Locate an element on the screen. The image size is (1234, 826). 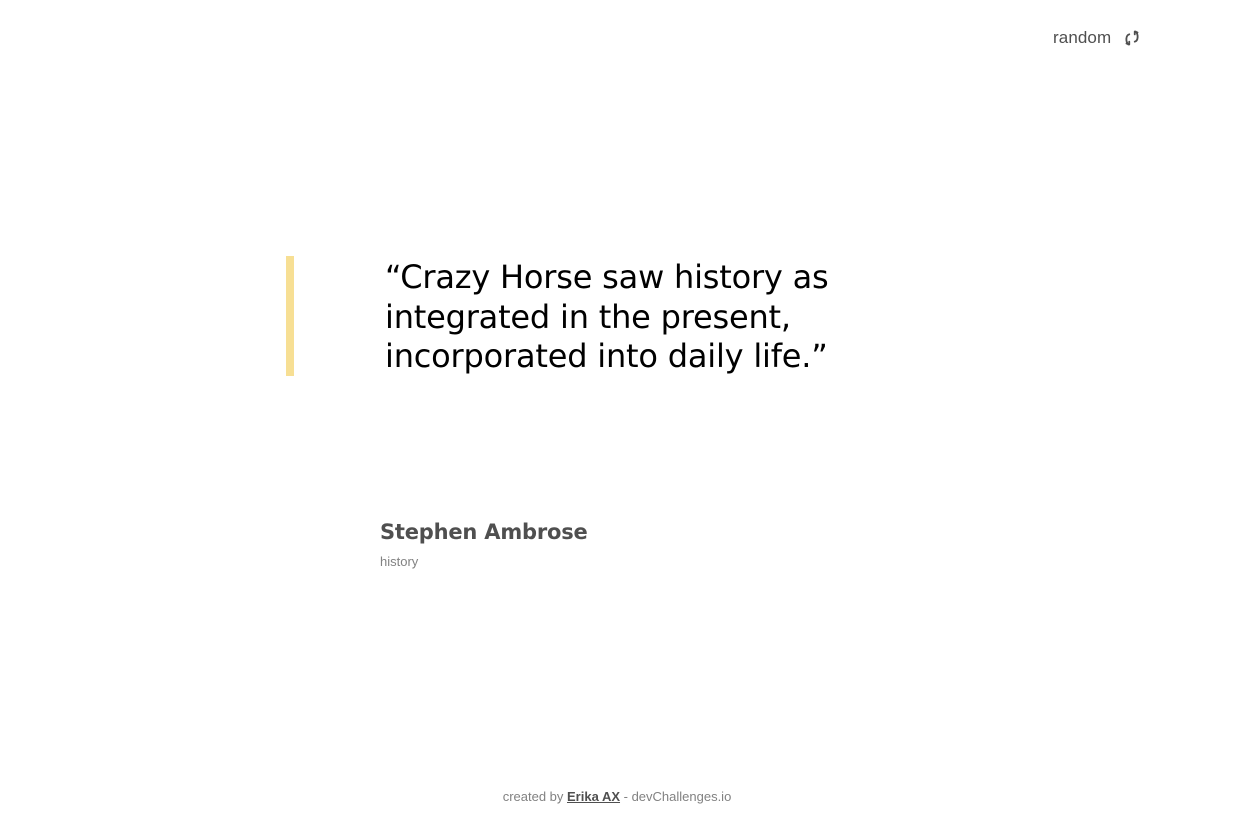
random-button: random is located at coordinates (1098, 38).